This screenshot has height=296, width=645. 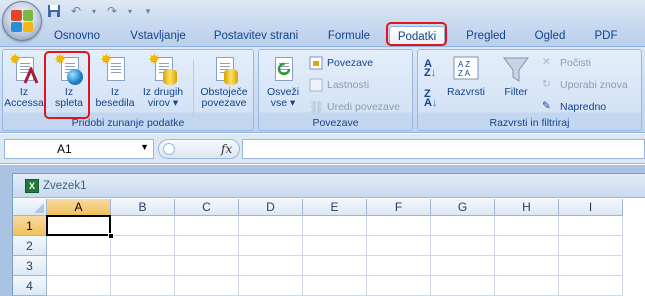 I want to click on group-label-sort: Razvrsti in filtriraj, so click(x=529, y=123).